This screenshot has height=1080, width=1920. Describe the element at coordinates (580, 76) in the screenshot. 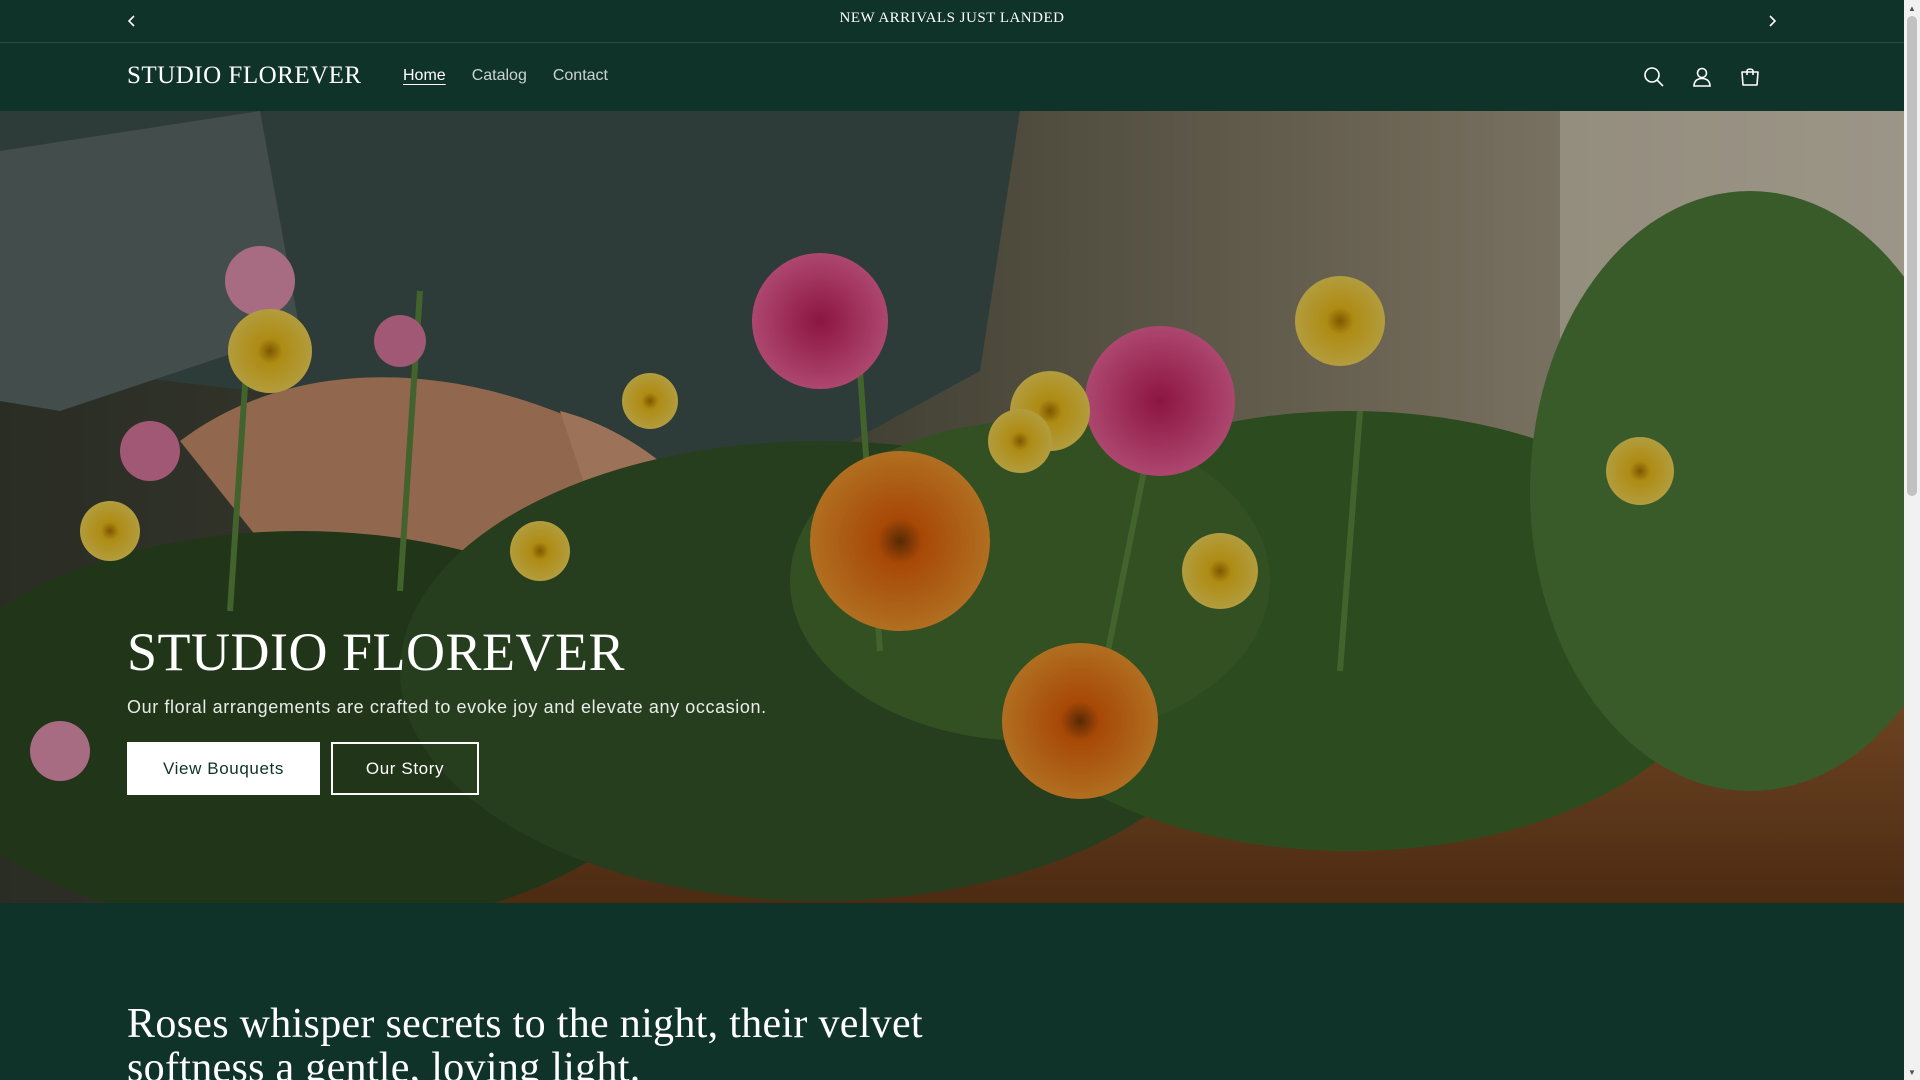

I see `nav-contact: Contact` at that location.